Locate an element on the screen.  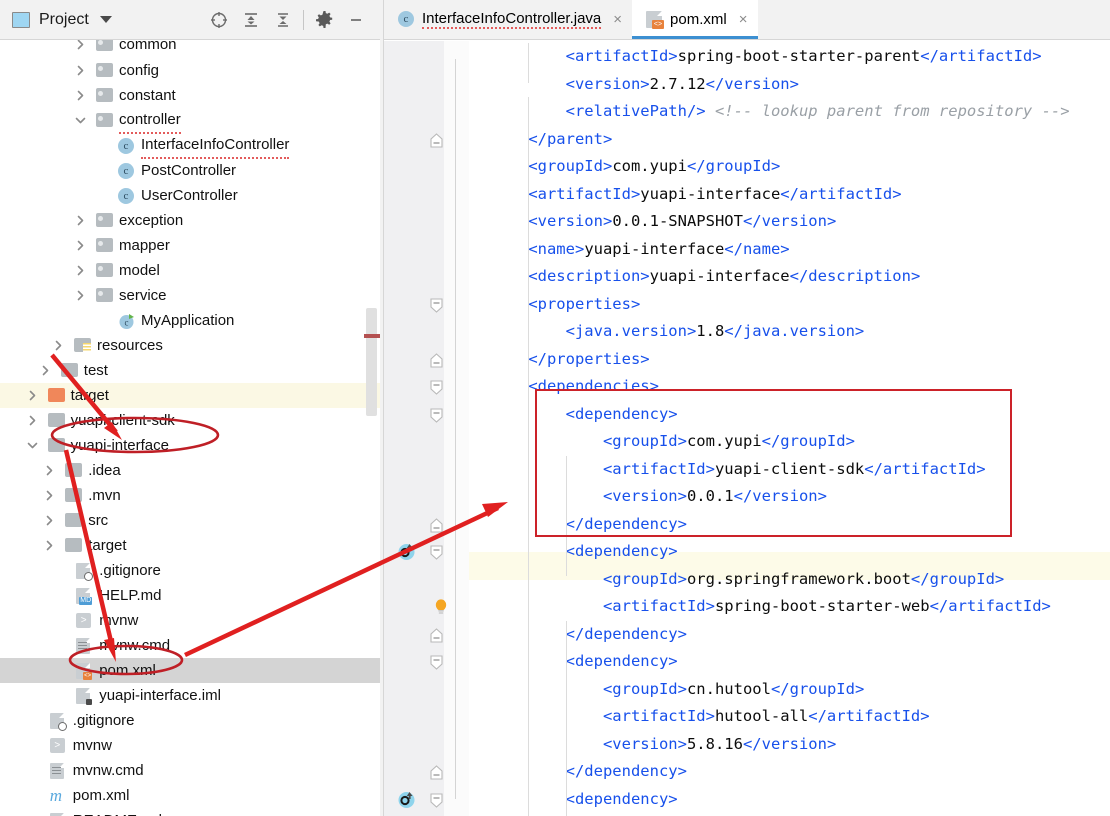
tree-item-postcontroller: c PostController is located at coordinates (190, 170).